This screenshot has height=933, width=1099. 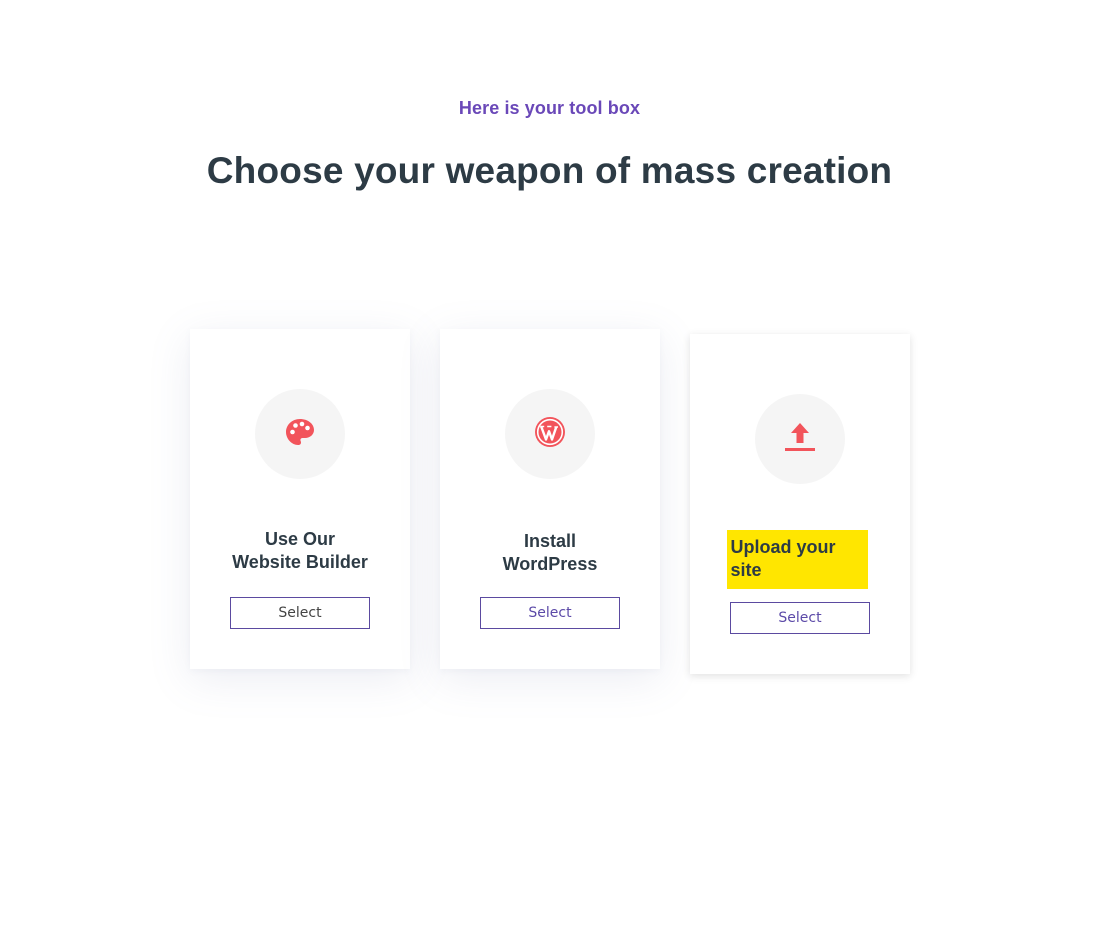 I want to click on card-title-line: WordPress, so click(x=550, y=564).